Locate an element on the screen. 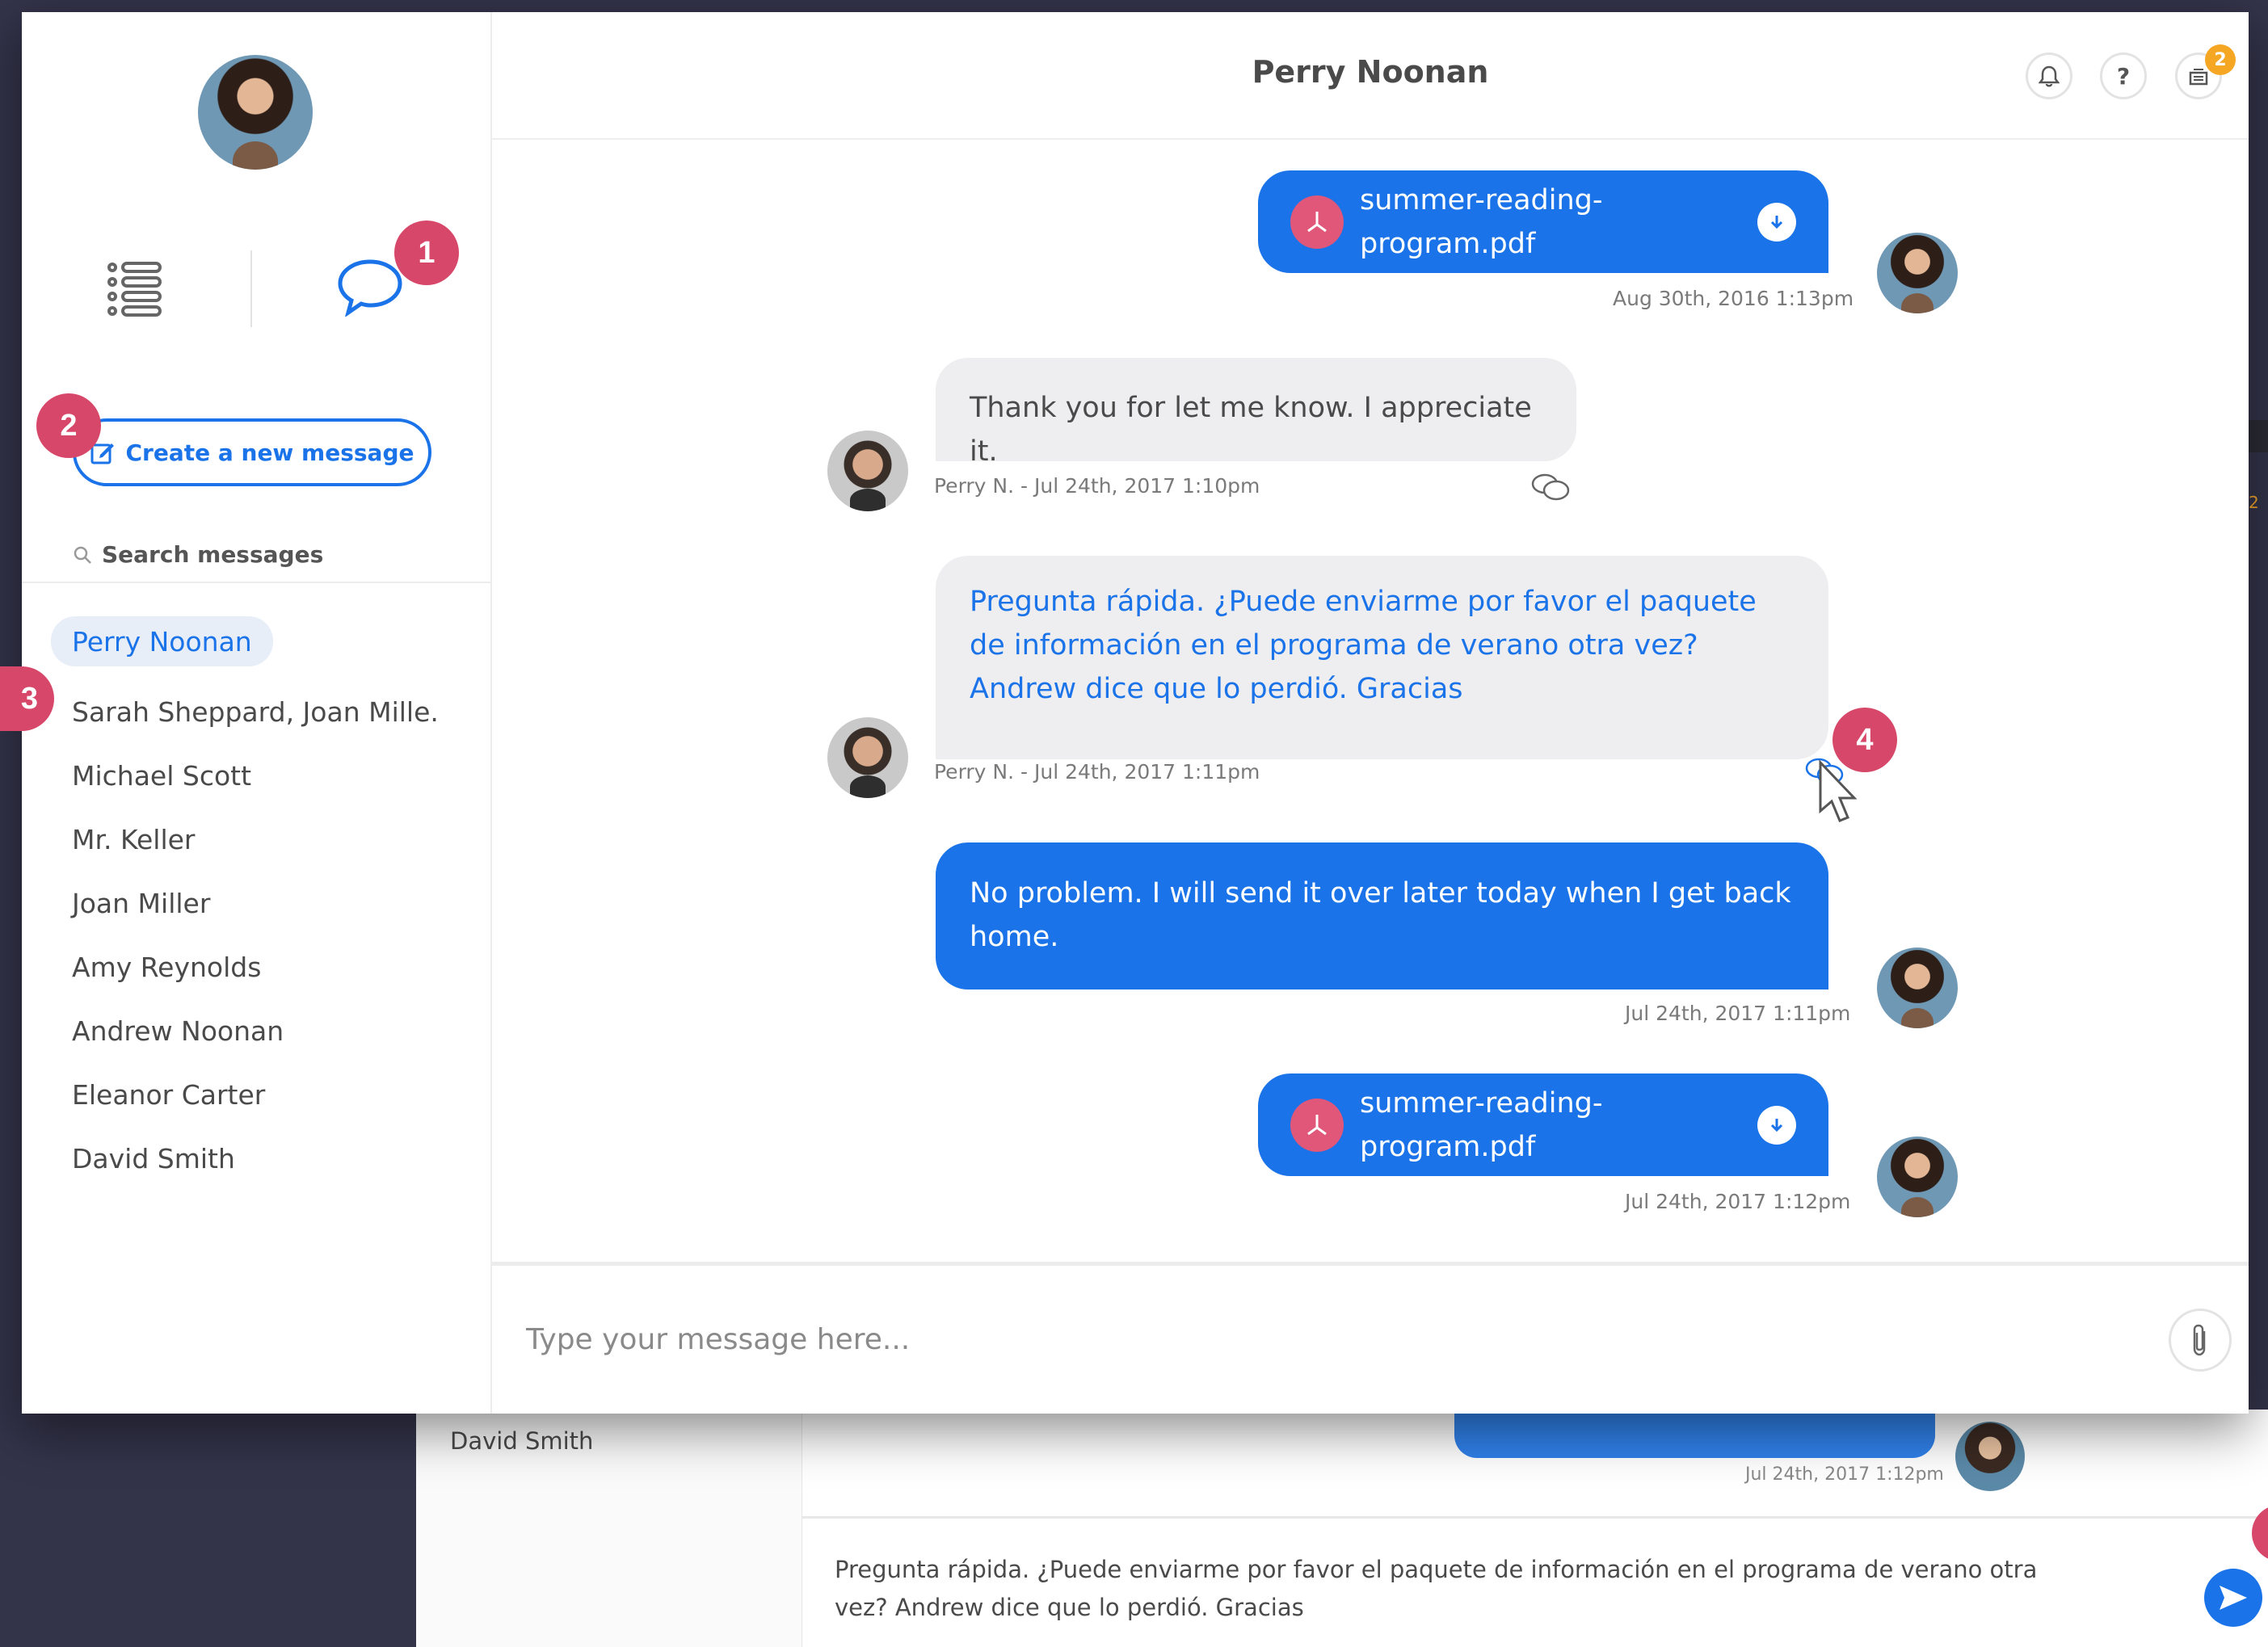 Image resolution: width=2268 pixels, height=1647 pixels. background-divider is located at coordinates (1535, 1518).